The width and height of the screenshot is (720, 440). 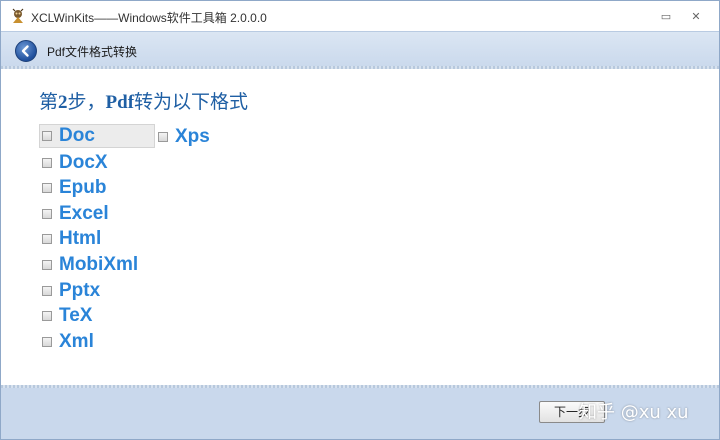 I want to click on option-epub: Epub, so click(x=73, y=188).